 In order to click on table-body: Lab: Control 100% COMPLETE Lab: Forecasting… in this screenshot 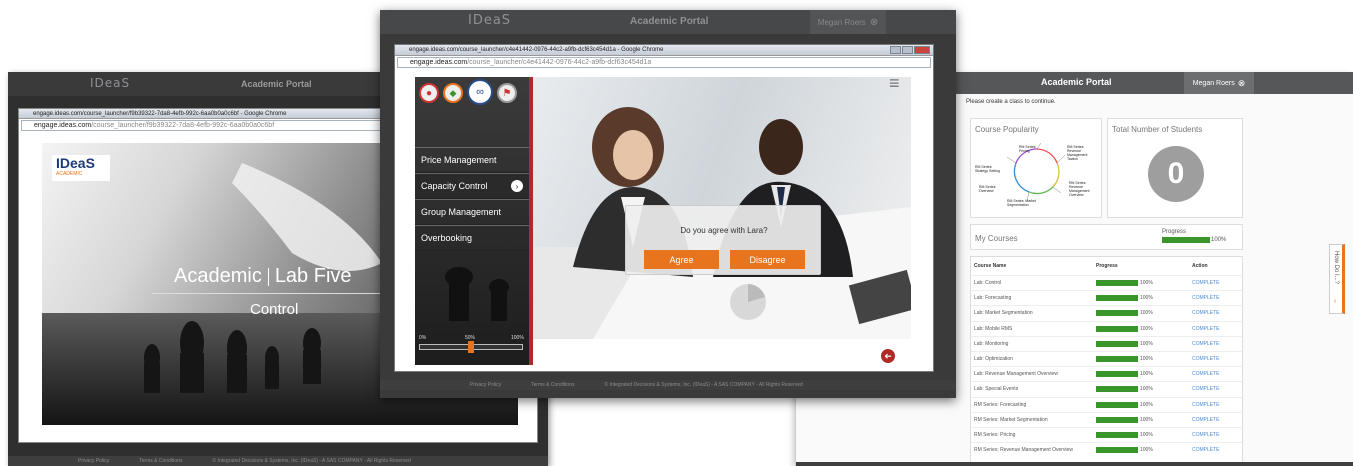, I will do `click(1106, 366)`.